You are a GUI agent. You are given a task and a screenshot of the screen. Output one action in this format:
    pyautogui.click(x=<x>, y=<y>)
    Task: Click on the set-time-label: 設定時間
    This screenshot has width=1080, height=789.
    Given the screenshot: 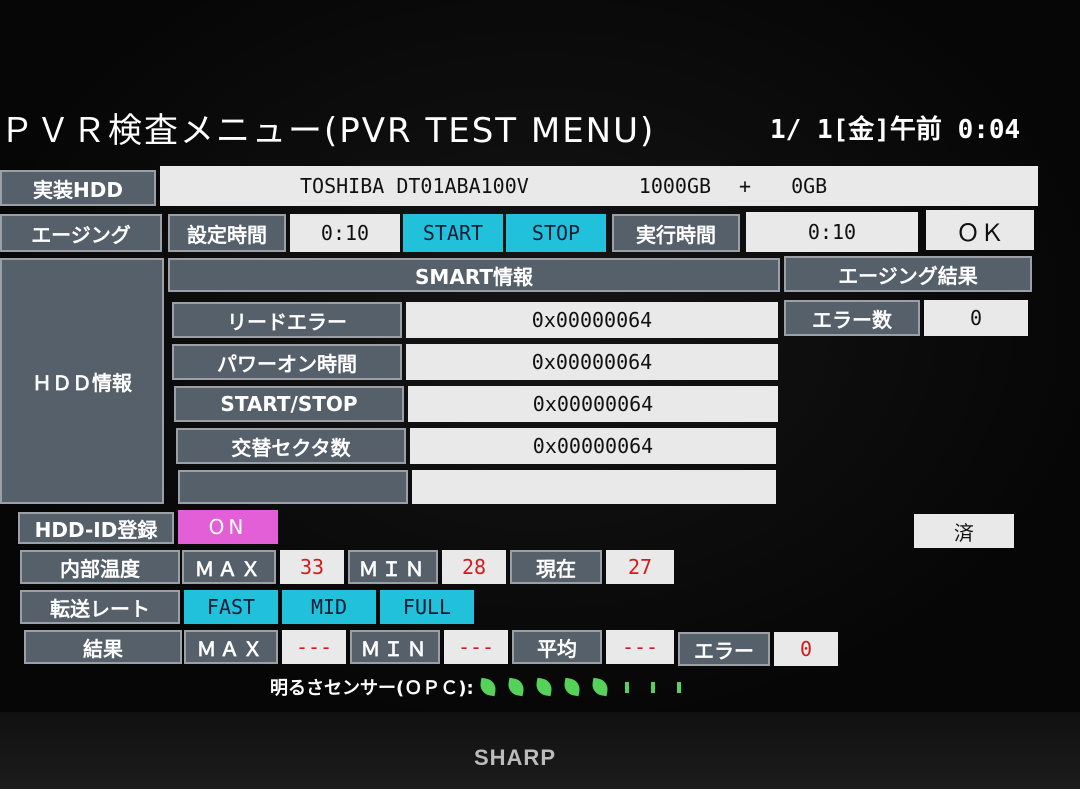 What is the action you would take?
    pyautogui.click(x=227, y=233)
    